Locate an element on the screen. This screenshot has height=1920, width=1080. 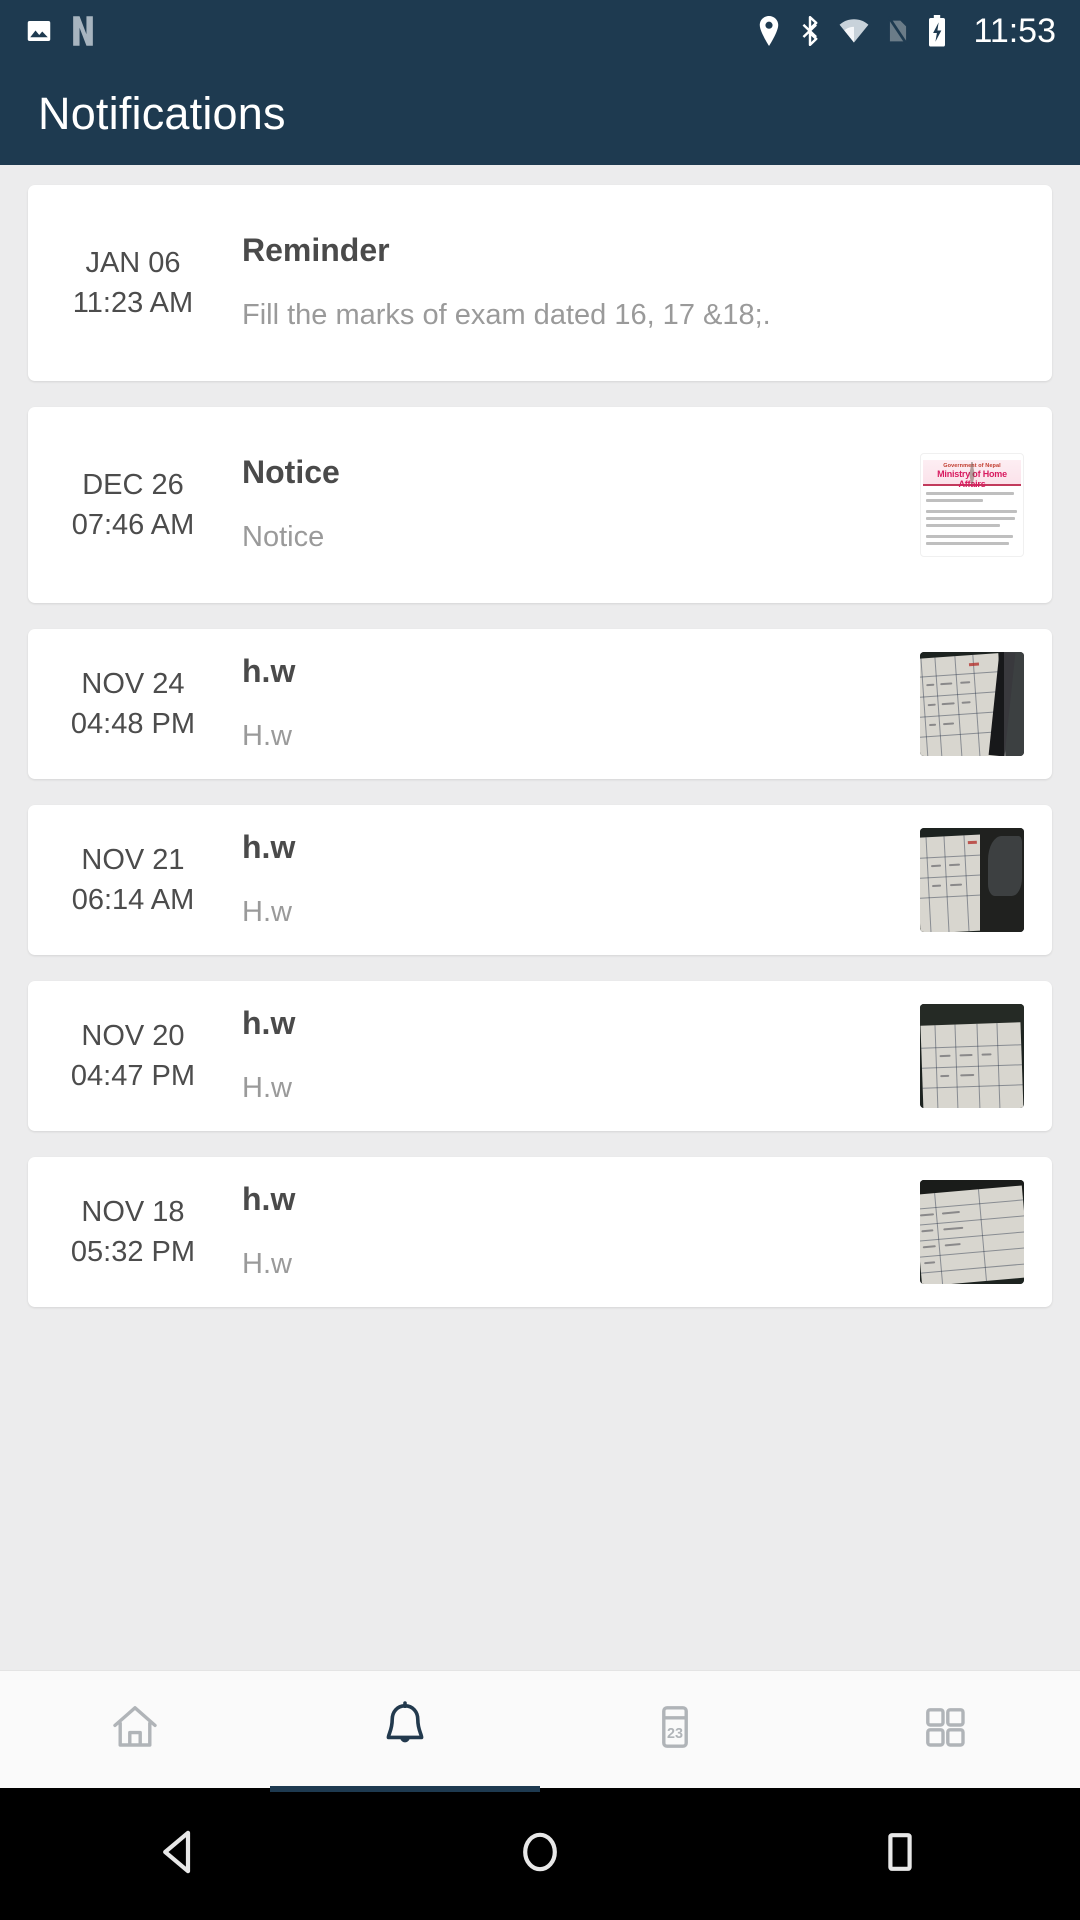
notification-item: NOV 20 04:47 PM h.w H.w is located at coordinates (540, 1056).